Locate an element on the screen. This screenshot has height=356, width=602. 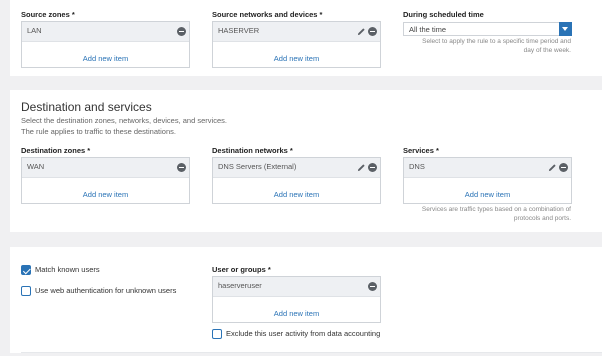
list-item: HASERVER is located at coordinates (296, 32).